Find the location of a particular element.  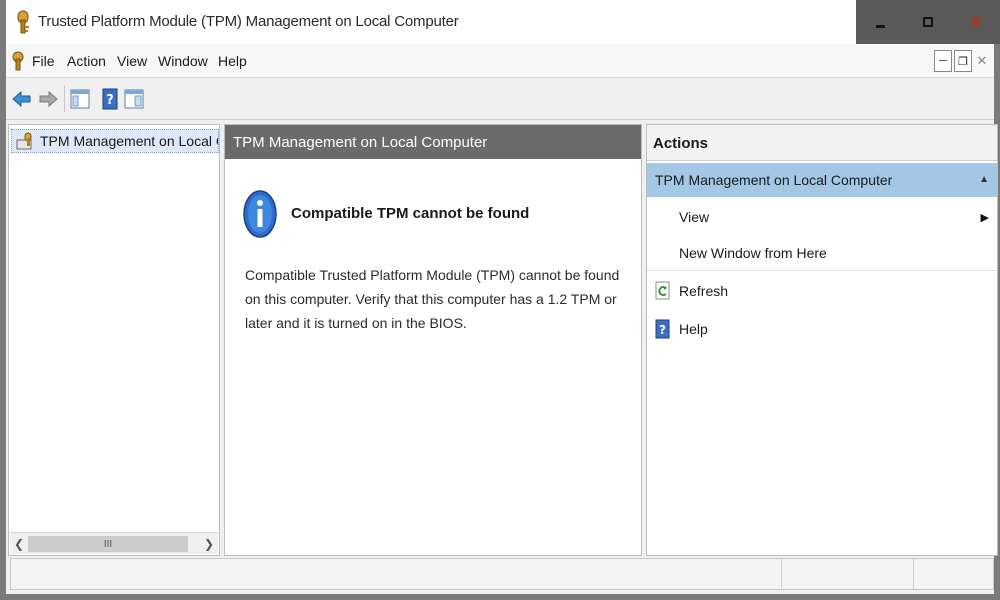

show-hide-action-pane-icon is located at coordinates (134, 99).